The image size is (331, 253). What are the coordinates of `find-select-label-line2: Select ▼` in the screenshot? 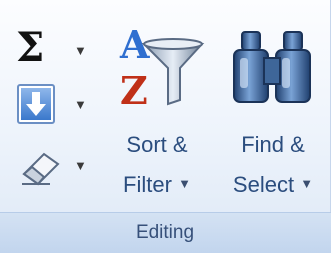 It's located at (273, 185).